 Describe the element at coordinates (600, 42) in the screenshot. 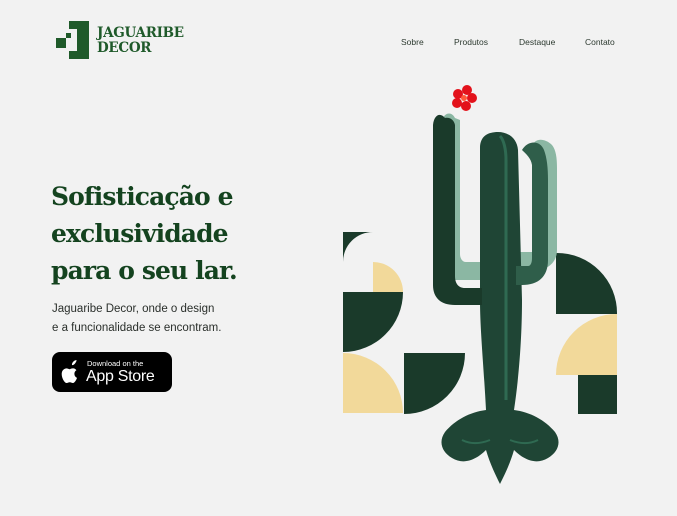

I see `nav-link-contato: Contato` at that location.